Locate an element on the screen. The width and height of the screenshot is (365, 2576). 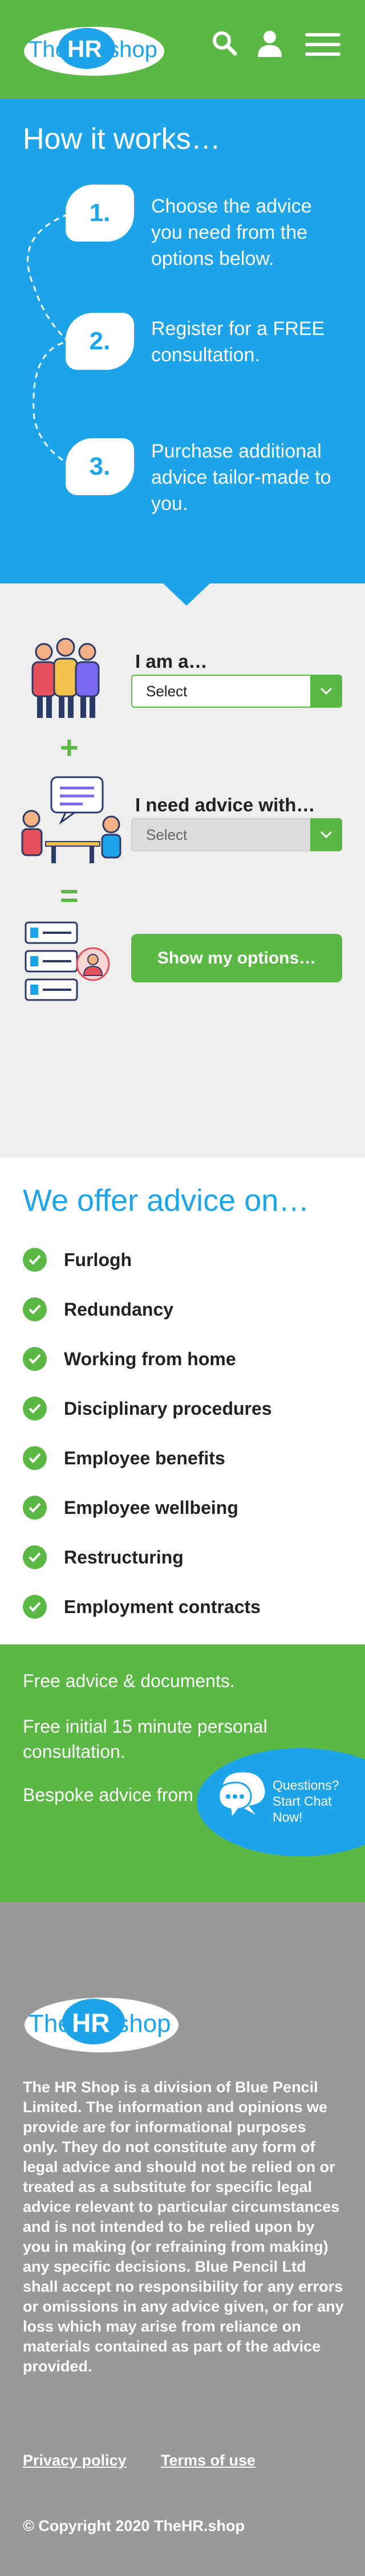
user-icon is located at coordinates (270, 45).